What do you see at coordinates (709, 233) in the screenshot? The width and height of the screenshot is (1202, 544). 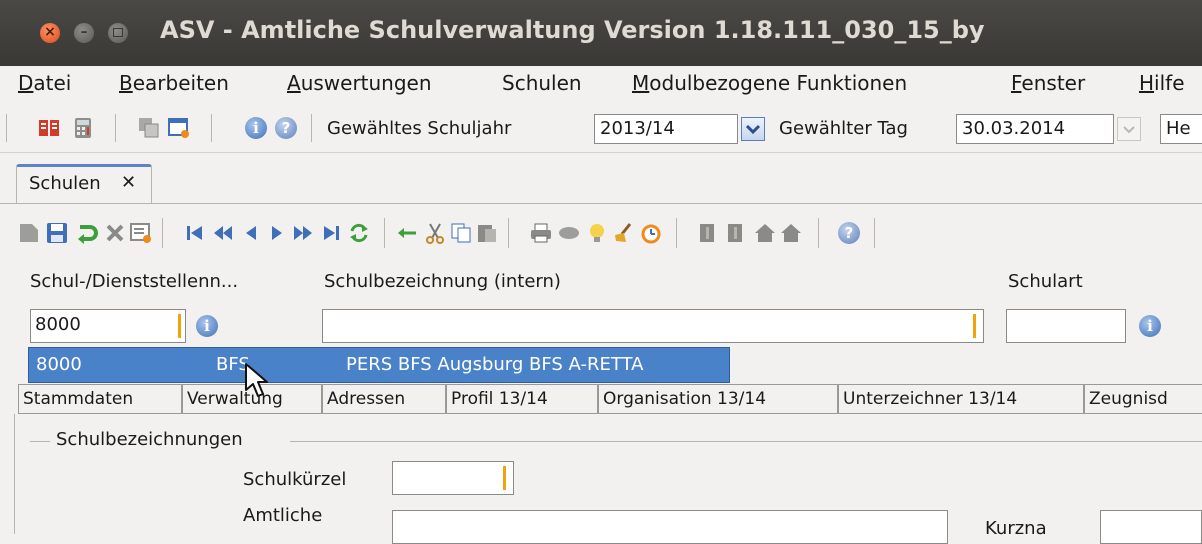 I see `document-stack-icon` at bounding box center [709, 233].